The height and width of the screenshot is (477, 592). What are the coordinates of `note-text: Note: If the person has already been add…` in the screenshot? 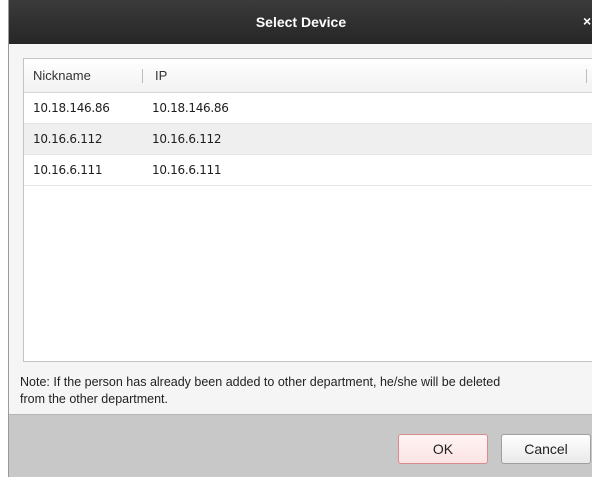 It's located at (306, 391).